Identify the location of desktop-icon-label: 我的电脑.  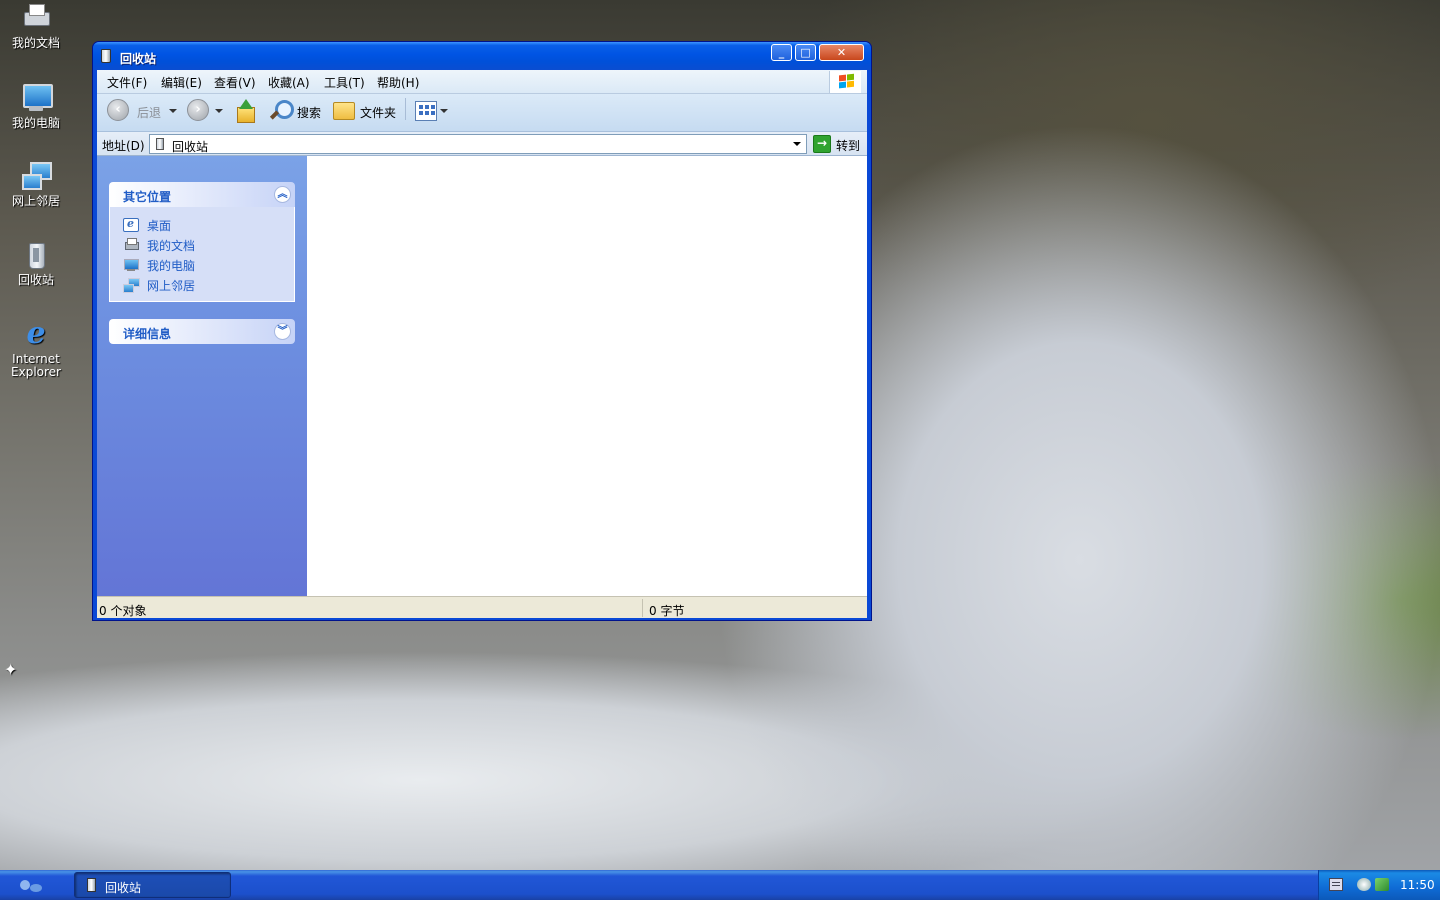
(35, 123).